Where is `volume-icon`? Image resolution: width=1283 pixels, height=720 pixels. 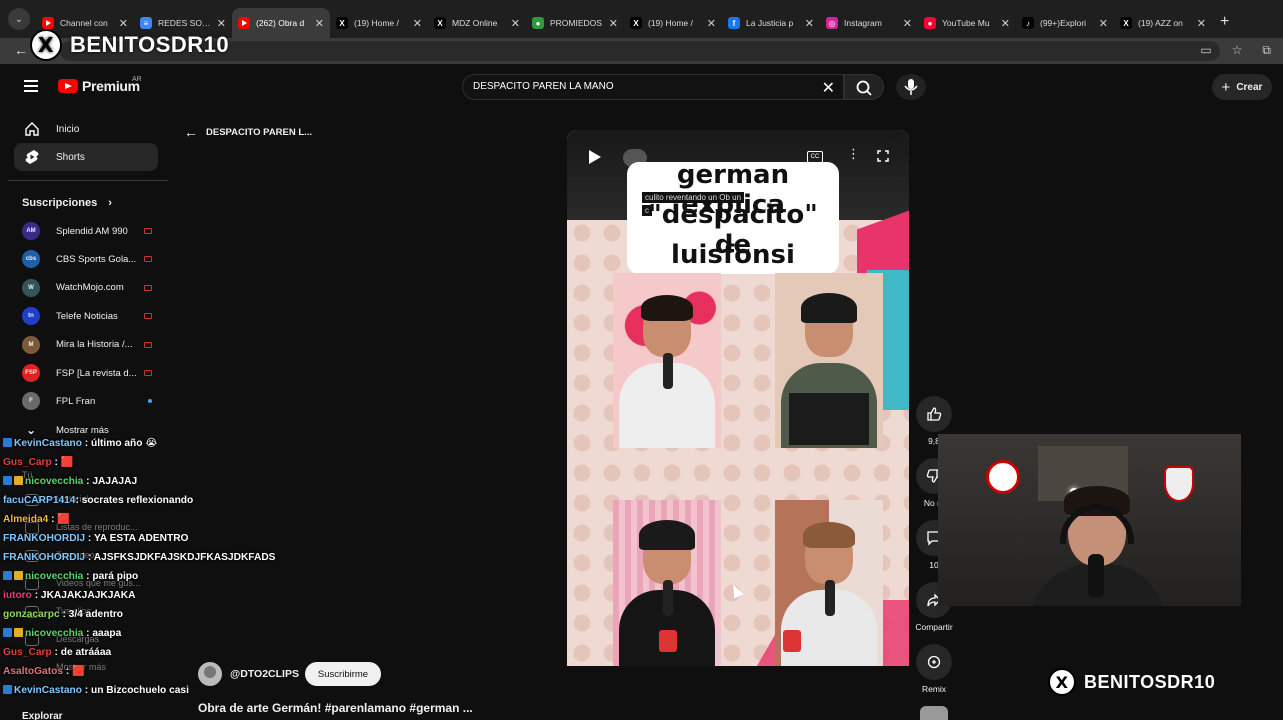 volume-icon is located at coordinates (635, 158).